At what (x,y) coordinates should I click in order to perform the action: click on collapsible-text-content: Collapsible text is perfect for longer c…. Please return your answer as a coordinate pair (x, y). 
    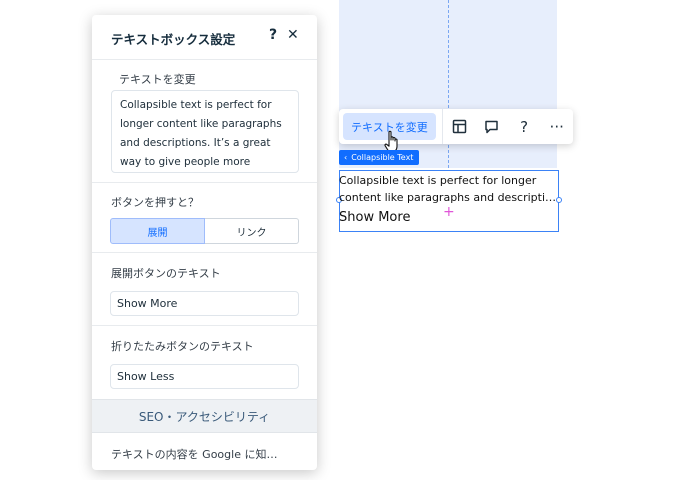
    Looking at the image, I should click on (450, 189).